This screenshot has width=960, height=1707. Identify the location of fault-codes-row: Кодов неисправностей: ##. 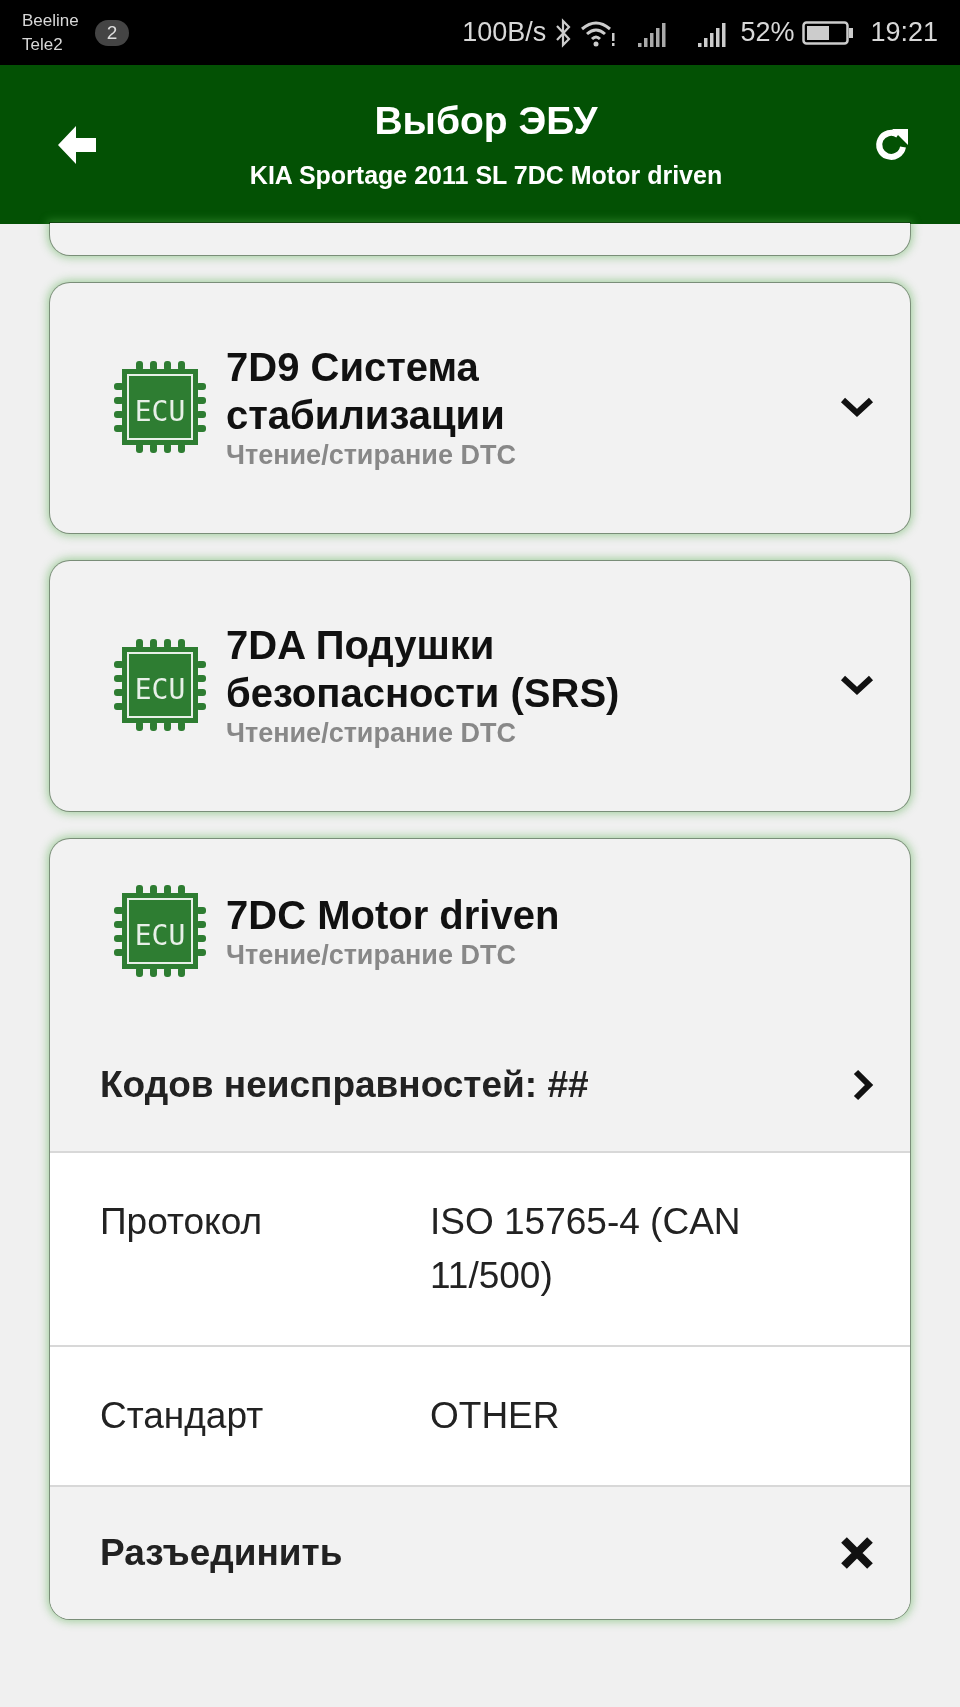
(480, 1085).